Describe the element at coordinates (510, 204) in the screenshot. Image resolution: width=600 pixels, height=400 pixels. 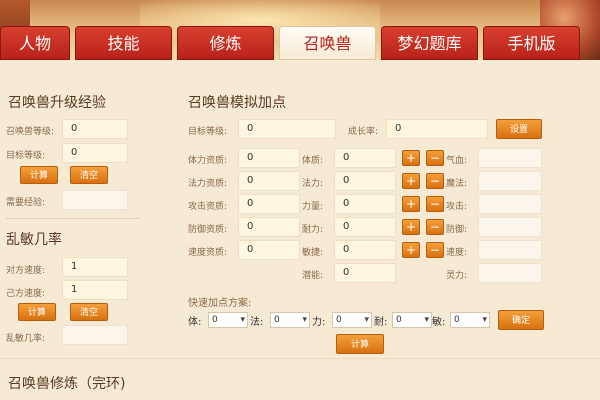
I see `result-output-atk` at that location.